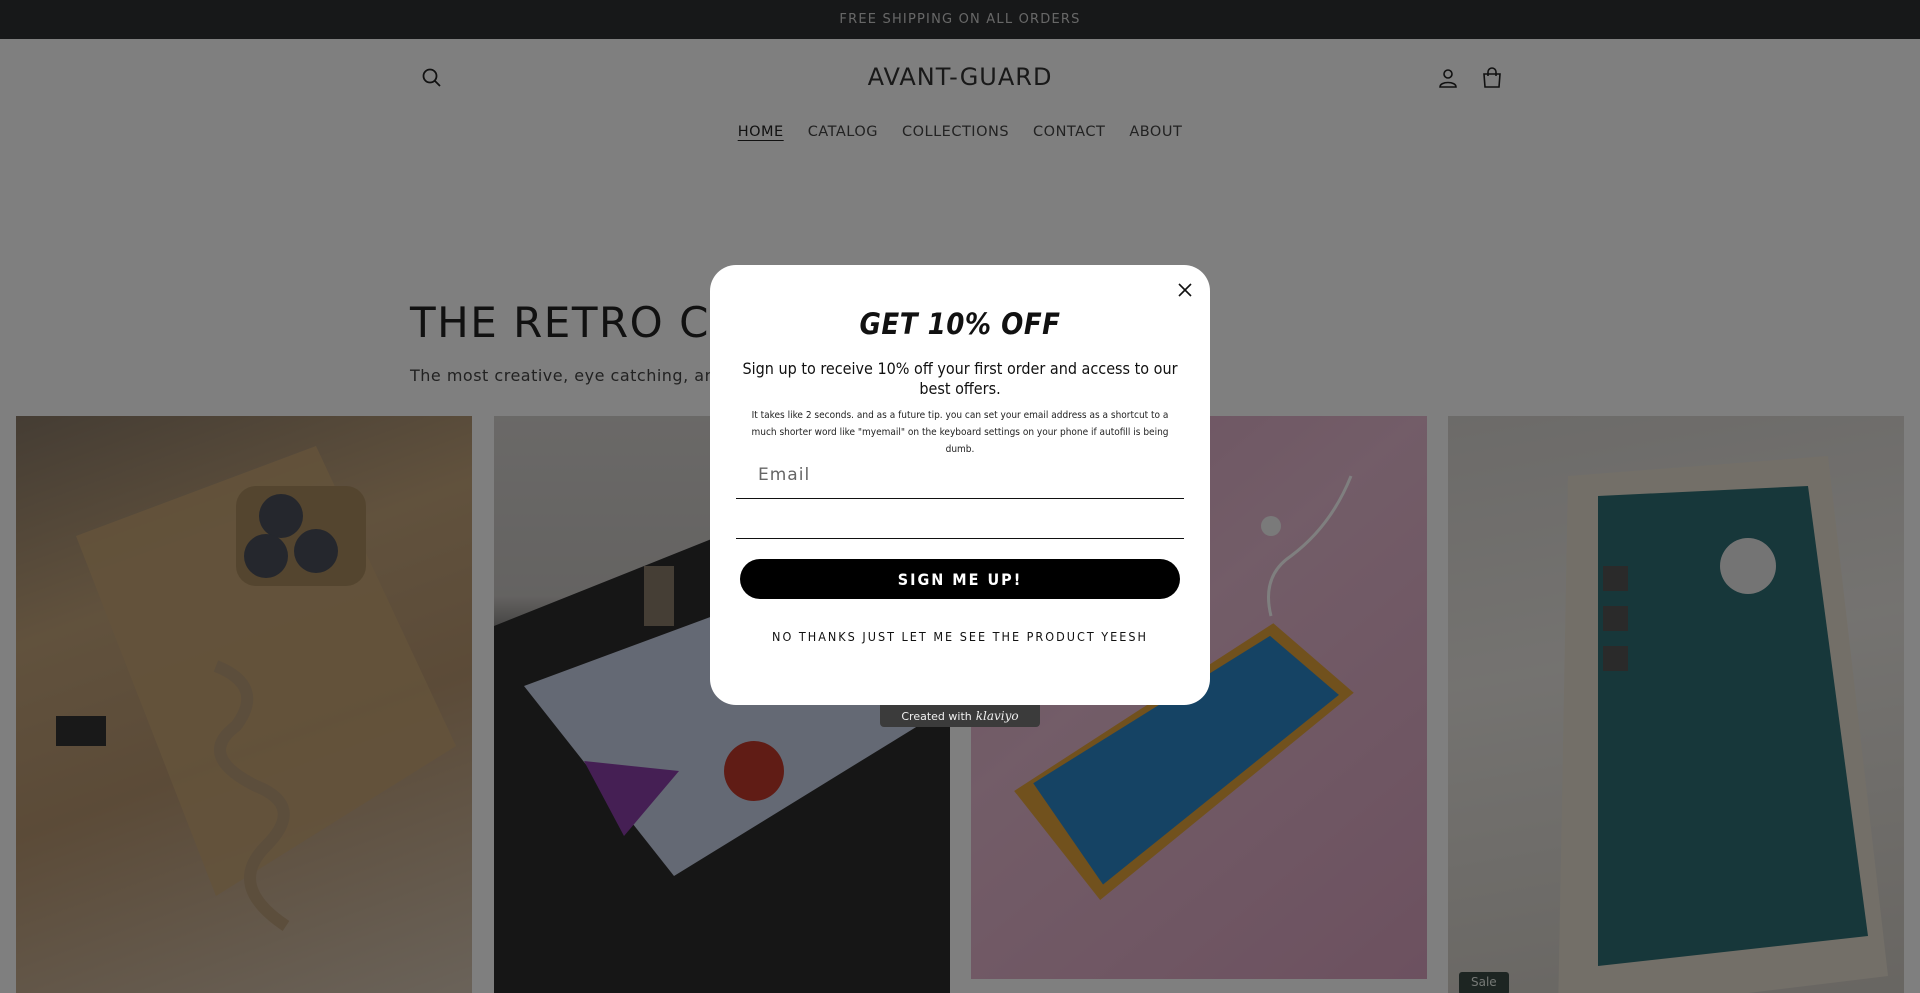 The image size is (1920, 993). I want to click on email-field, so click(960, 475).